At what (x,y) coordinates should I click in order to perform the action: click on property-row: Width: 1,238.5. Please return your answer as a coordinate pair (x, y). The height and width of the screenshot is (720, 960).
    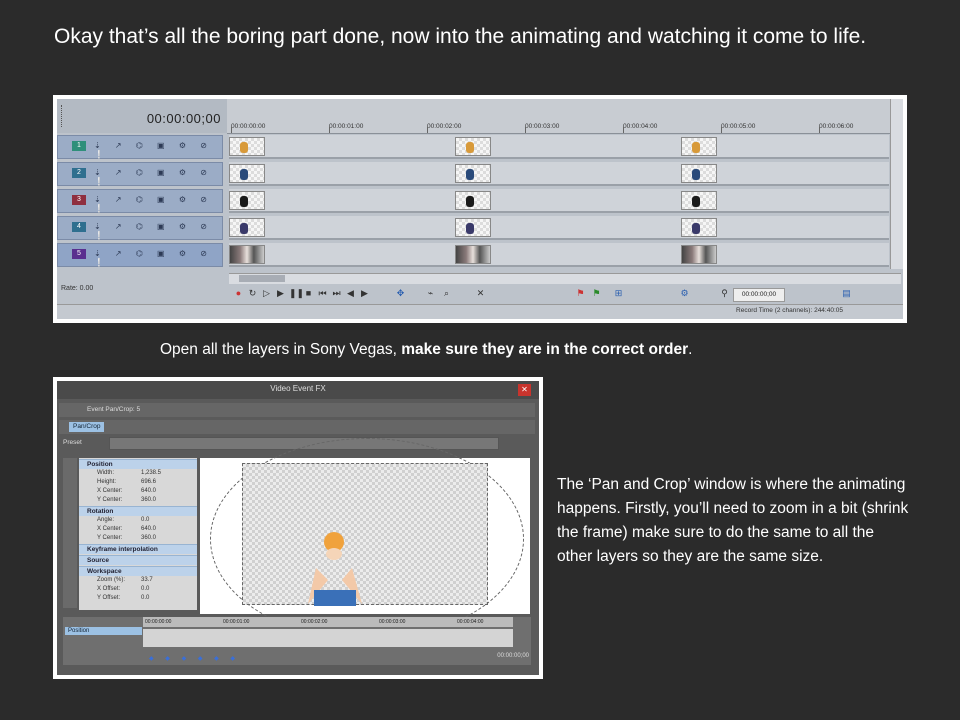
    Looking at the image, I should click on (138, 473).